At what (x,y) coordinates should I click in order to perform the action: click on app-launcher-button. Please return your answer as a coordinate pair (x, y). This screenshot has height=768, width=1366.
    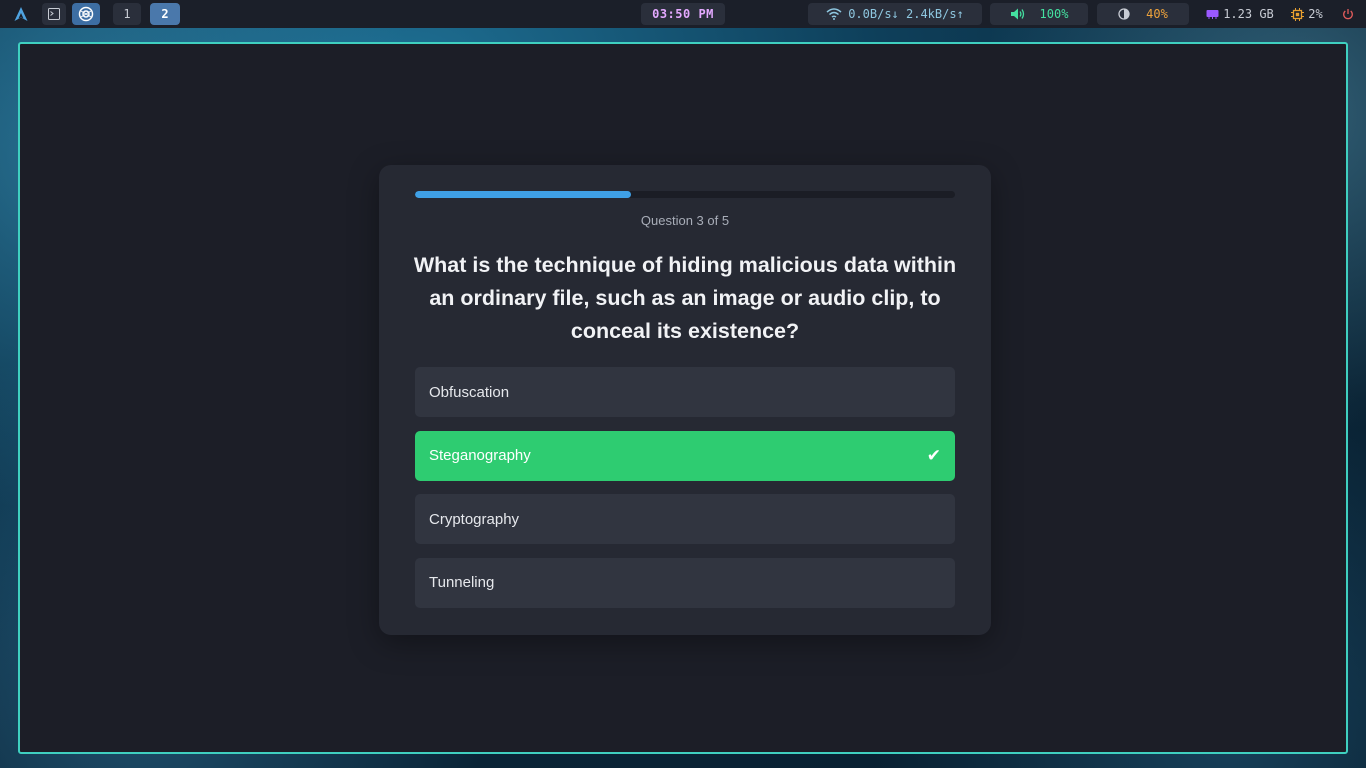
    Looking at the image, I should click on (21, 14).